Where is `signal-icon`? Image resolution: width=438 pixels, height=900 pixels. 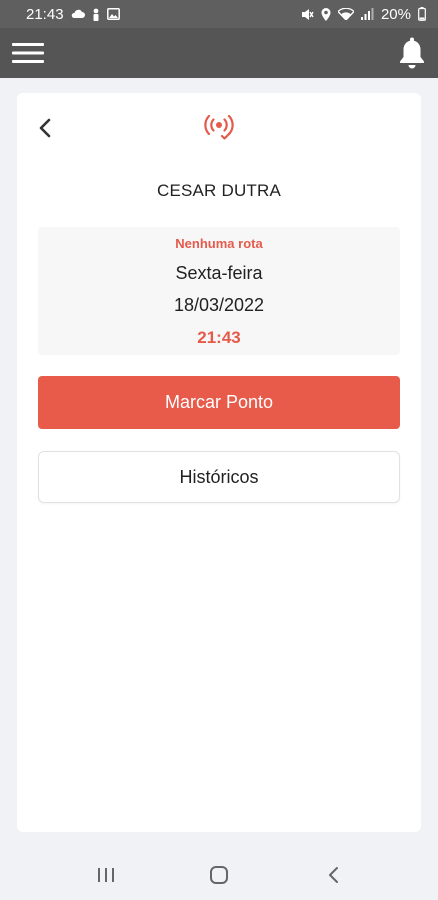 signal-icon is located at coordinates (367, 14).